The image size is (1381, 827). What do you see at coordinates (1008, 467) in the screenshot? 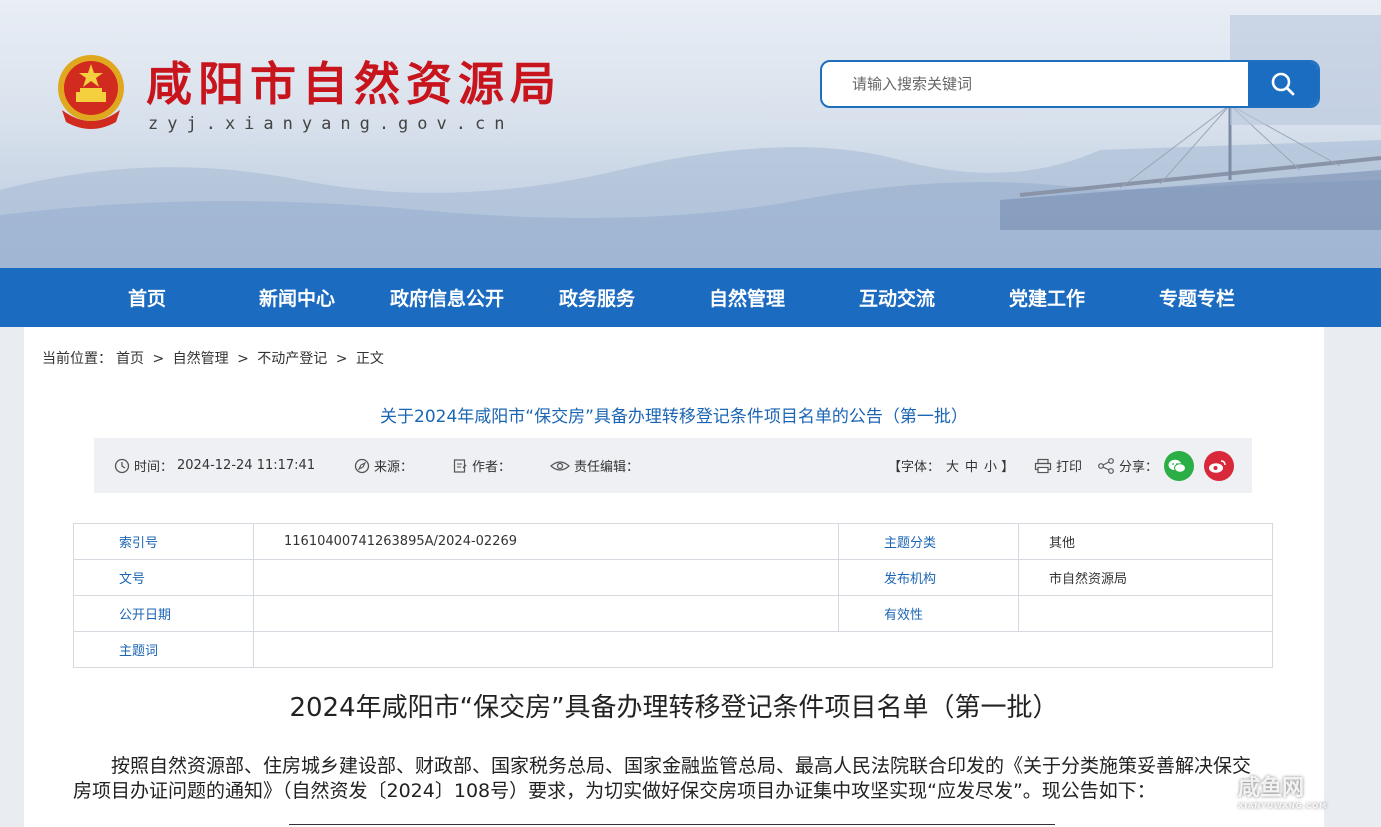
I see `font-size-close: 】` at bounding box center [1008, 467].